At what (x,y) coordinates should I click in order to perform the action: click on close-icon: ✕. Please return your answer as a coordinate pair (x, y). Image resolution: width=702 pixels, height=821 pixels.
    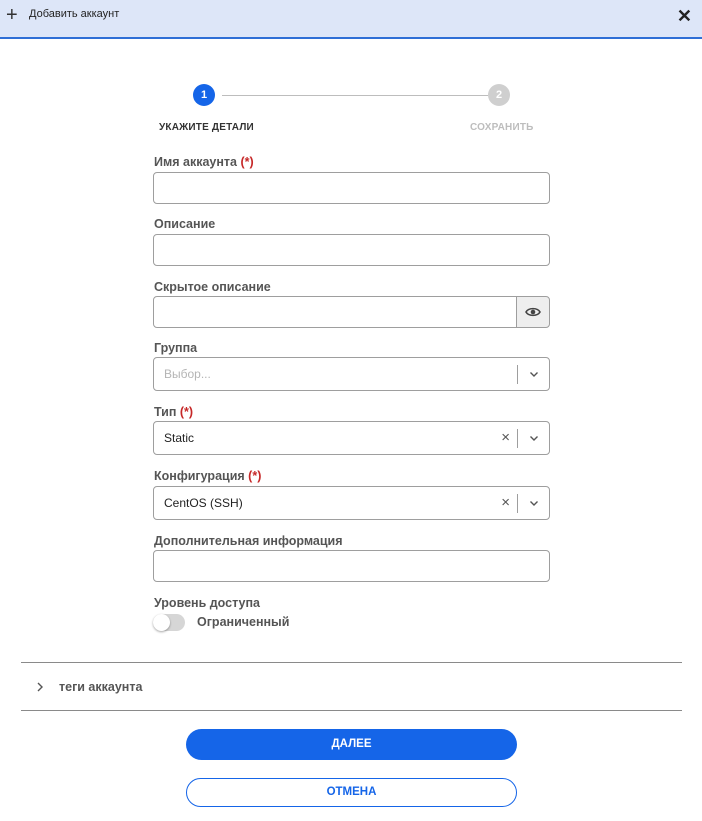
    Looking at the image, I should click on (684, 16).